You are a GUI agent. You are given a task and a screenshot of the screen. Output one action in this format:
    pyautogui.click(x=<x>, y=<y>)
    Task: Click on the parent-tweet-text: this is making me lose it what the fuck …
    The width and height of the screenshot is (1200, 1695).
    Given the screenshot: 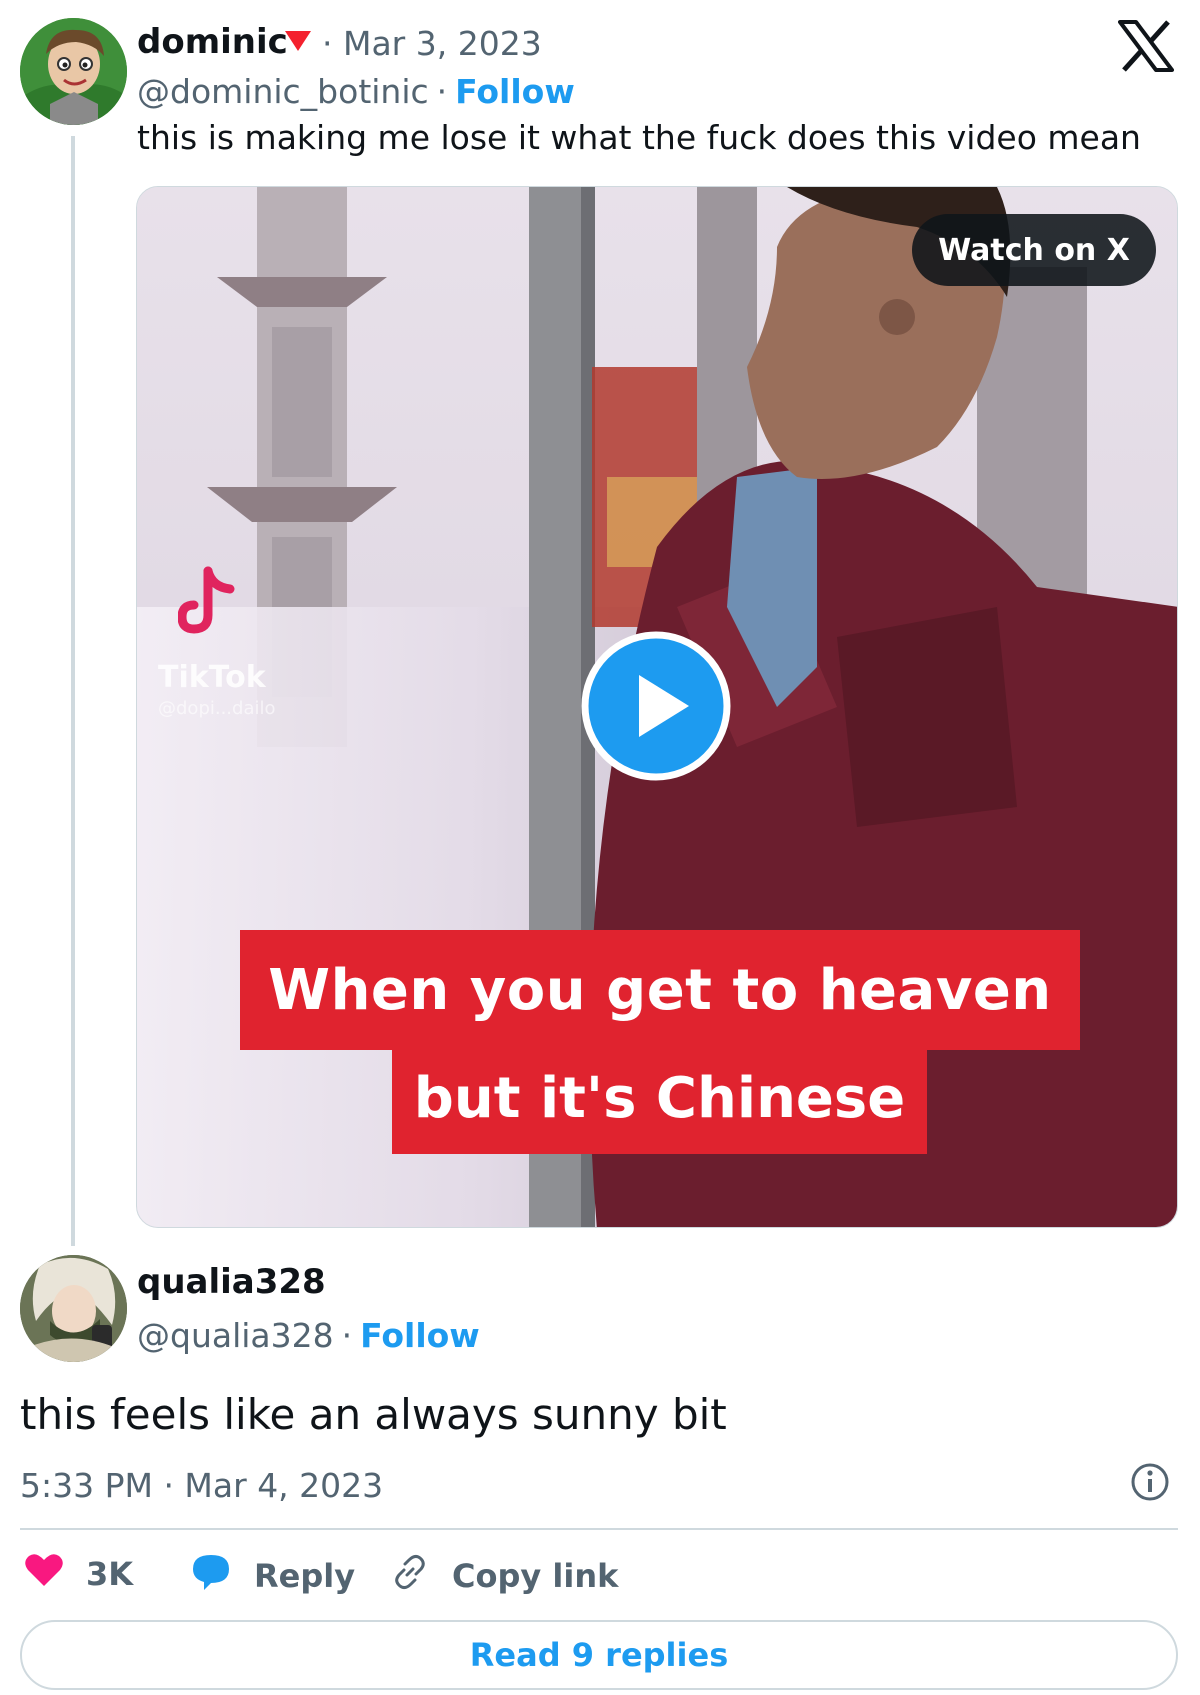 What is the action you would take?
    pyautogui.click(x=639, y=137)
    